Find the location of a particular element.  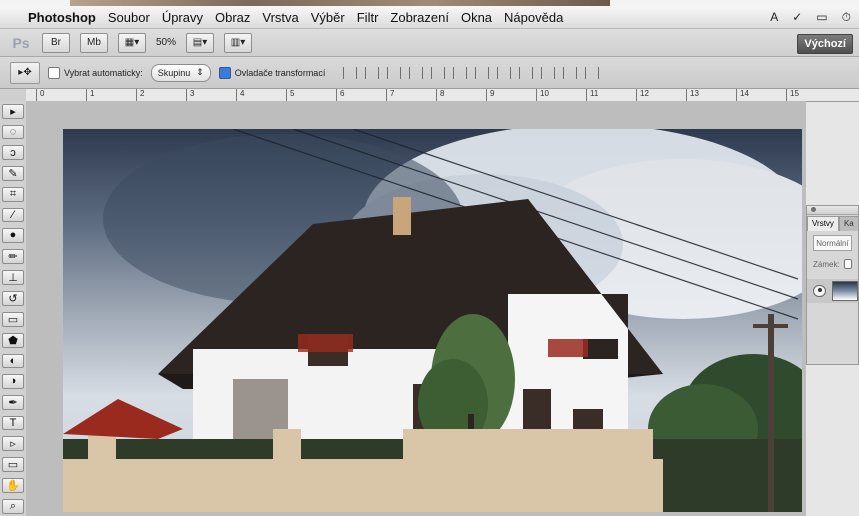

auto-select-dropdown: Skupinu ⇕ is located at coordinates (180, 72).